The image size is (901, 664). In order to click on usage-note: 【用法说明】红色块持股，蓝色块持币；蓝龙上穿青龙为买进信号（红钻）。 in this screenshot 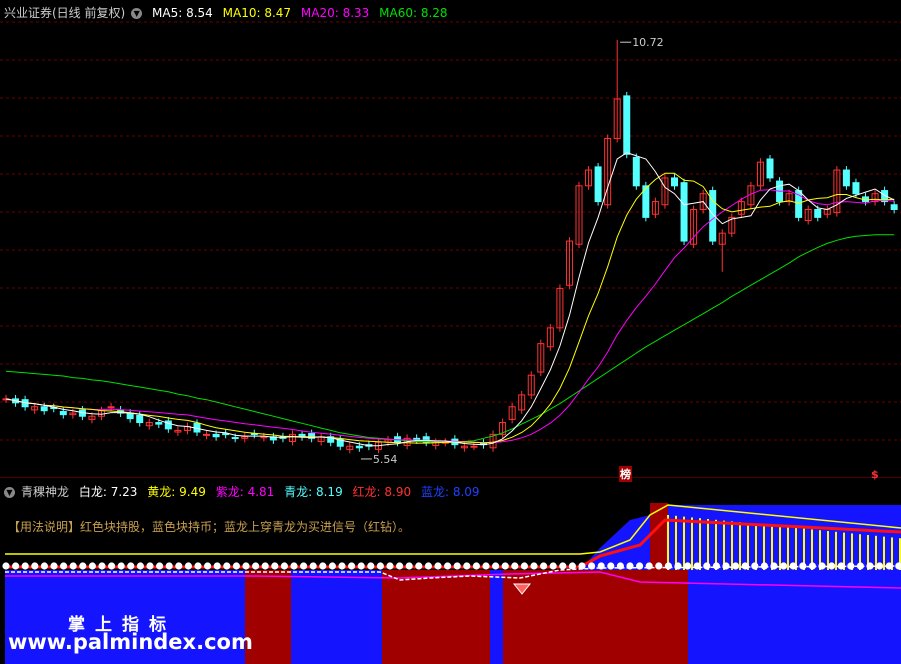, I will do `click(209, 527)`.